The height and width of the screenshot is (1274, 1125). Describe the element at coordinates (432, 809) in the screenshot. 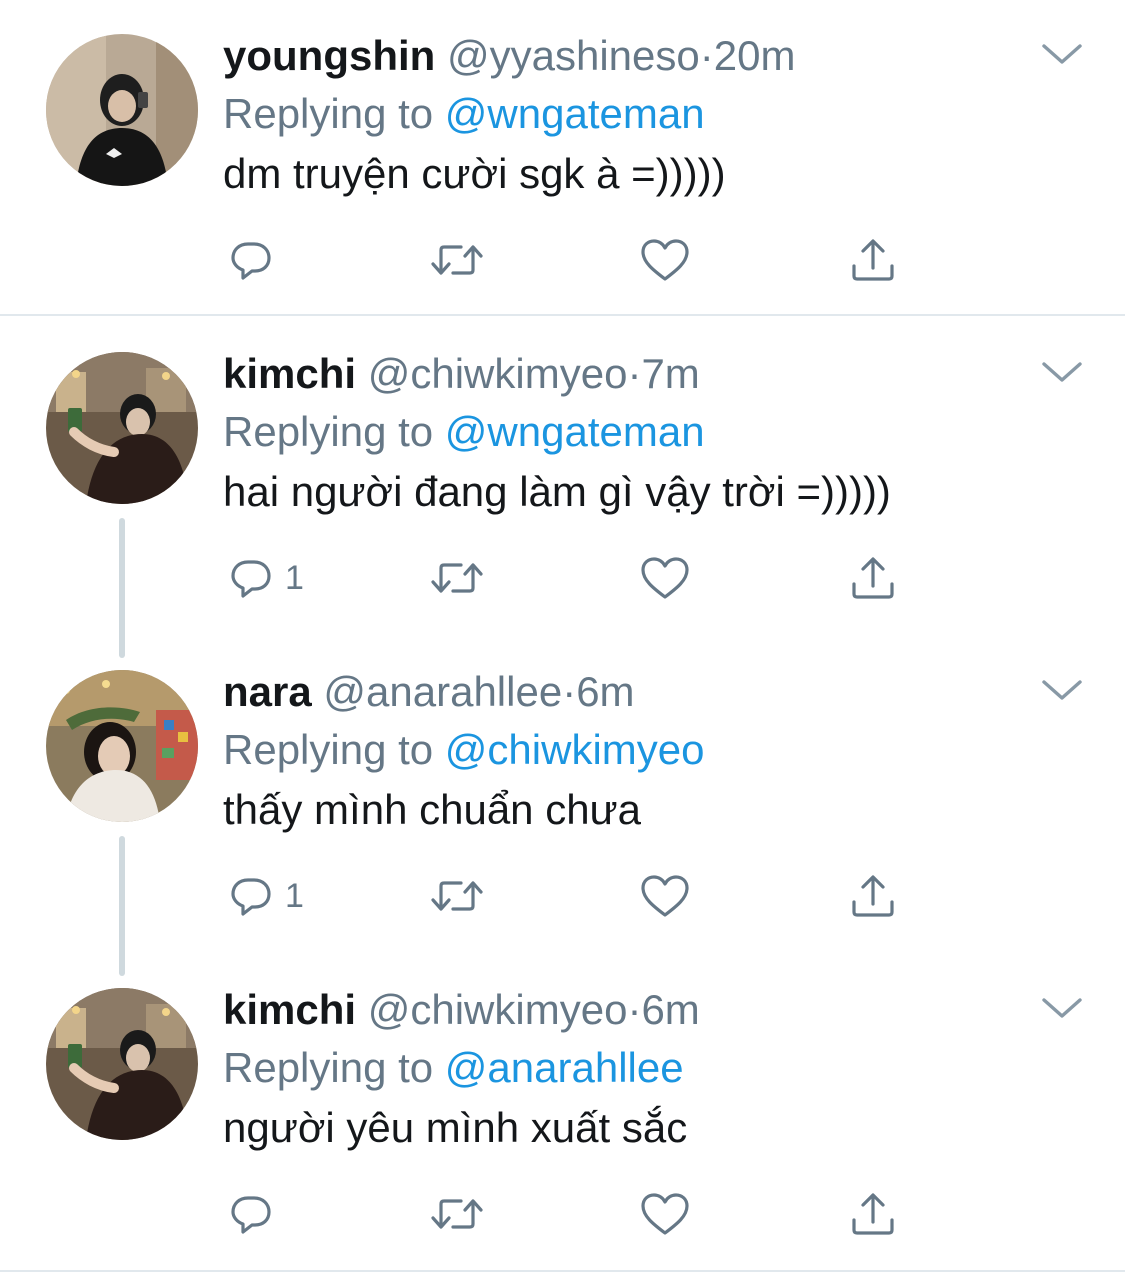

I see `tweet-text: thấy mình chuẩn chưa` at that location.